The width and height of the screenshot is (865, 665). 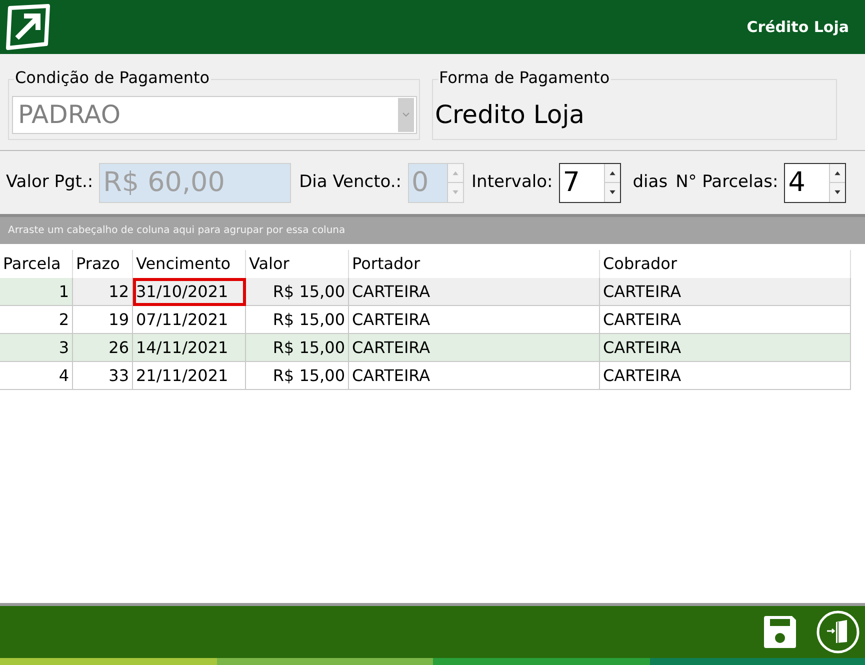 I want to click on group-hint: Arraste um cabeçalho de coluna aqui para agrupar por essa coluna, so click(x=177, y=231).